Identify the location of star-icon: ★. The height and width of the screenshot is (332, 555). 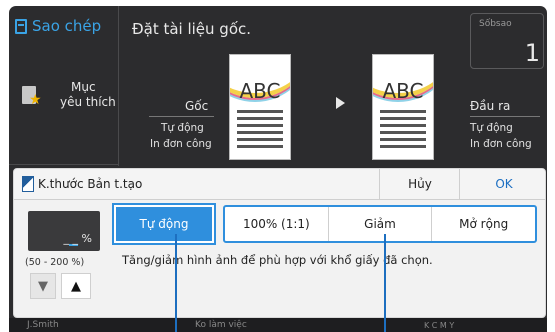
(35, 100).